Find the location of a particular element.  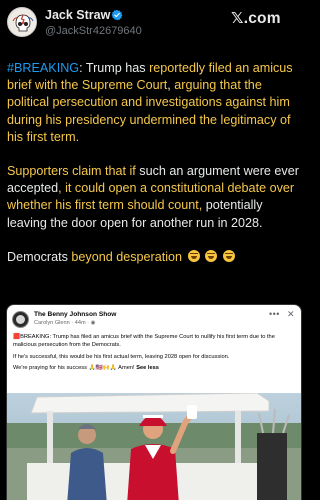

x-logo-icon: 𝕏 is located at coordinates (237, 18).